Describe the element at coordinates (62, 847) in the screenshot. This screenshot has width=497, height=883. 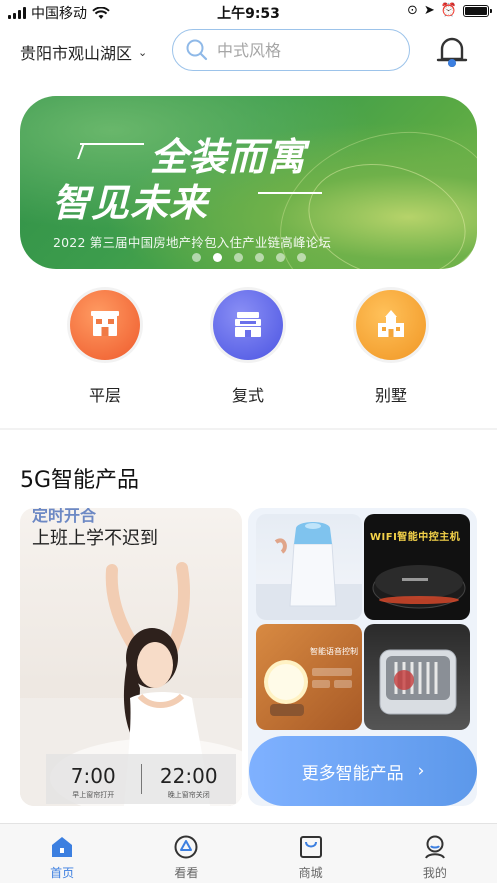
I see `home-icon` at that location.